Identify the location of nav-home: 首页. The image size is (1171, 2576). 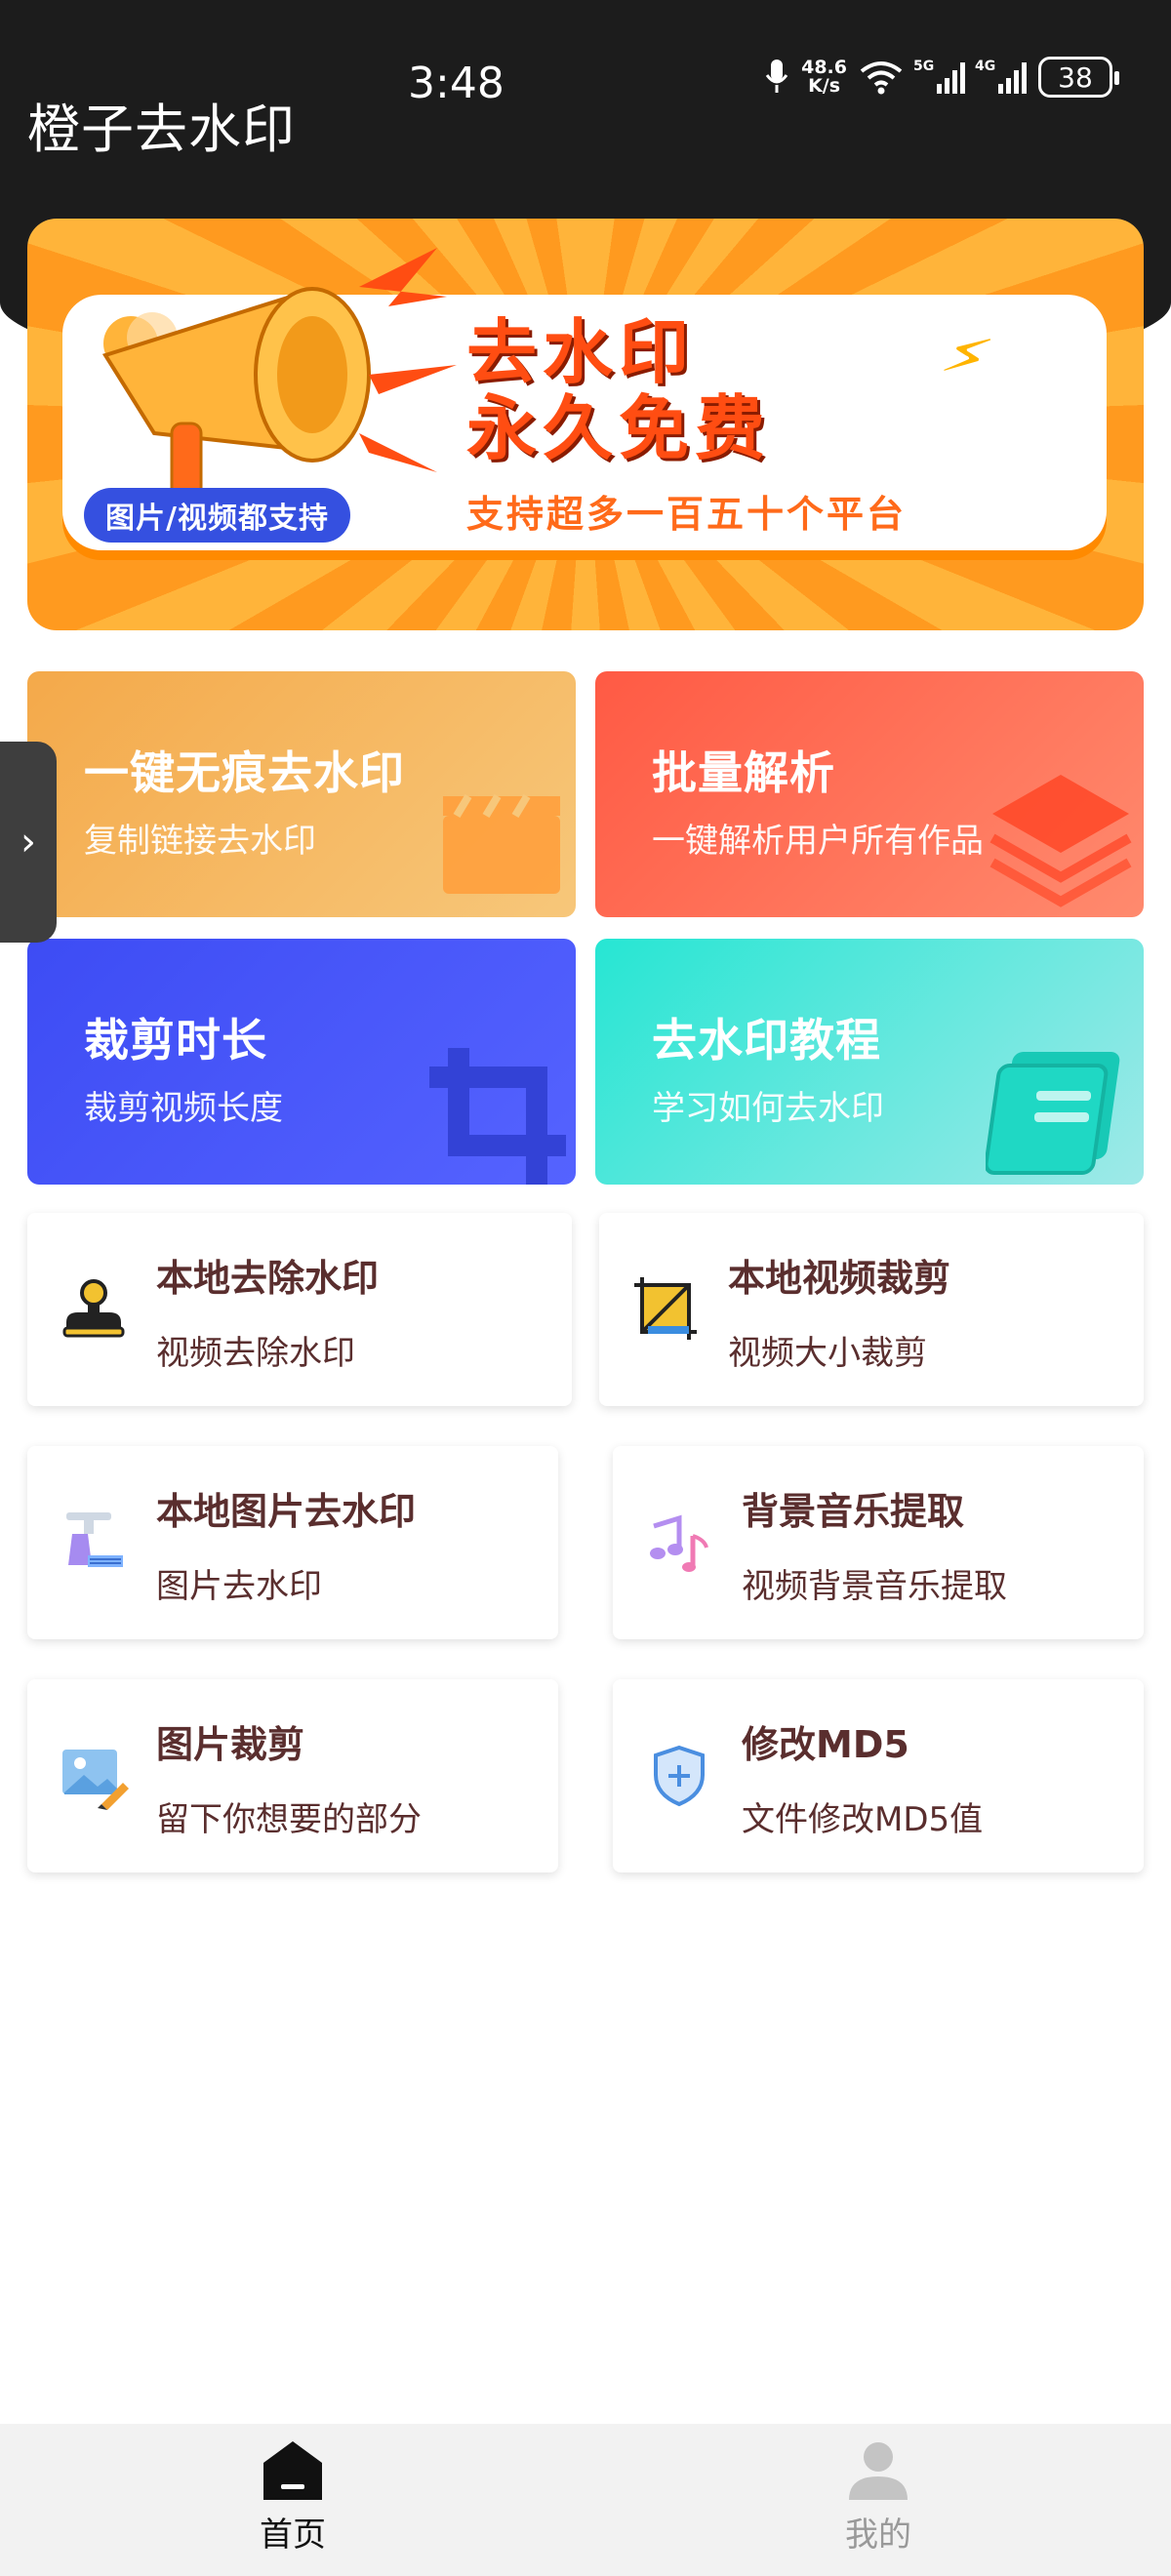
(292, 2497).